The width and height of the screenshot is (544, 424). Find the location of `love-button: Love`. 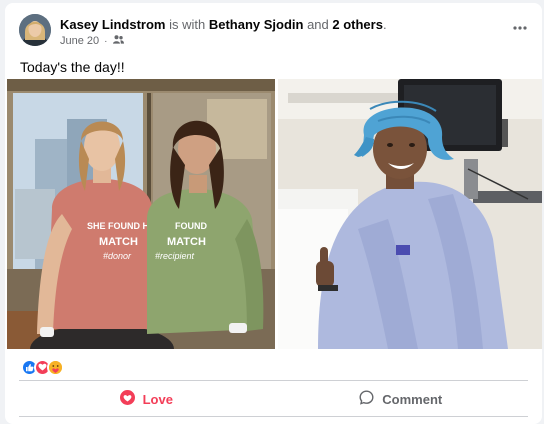

love-button: Love is located at coordinates (146, 399).